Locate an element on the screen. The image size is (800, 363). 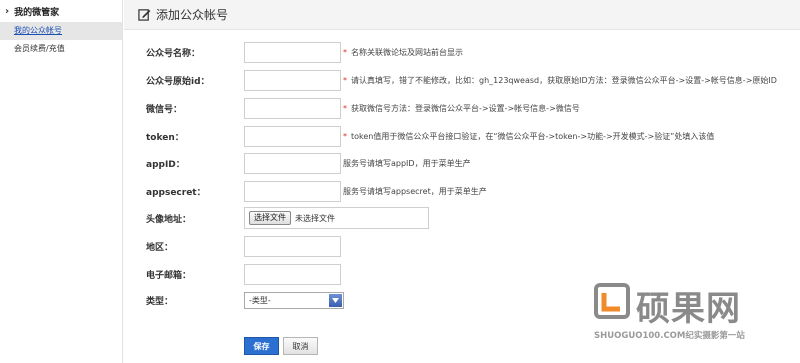
appid-input is located at coordinates (292, 163).